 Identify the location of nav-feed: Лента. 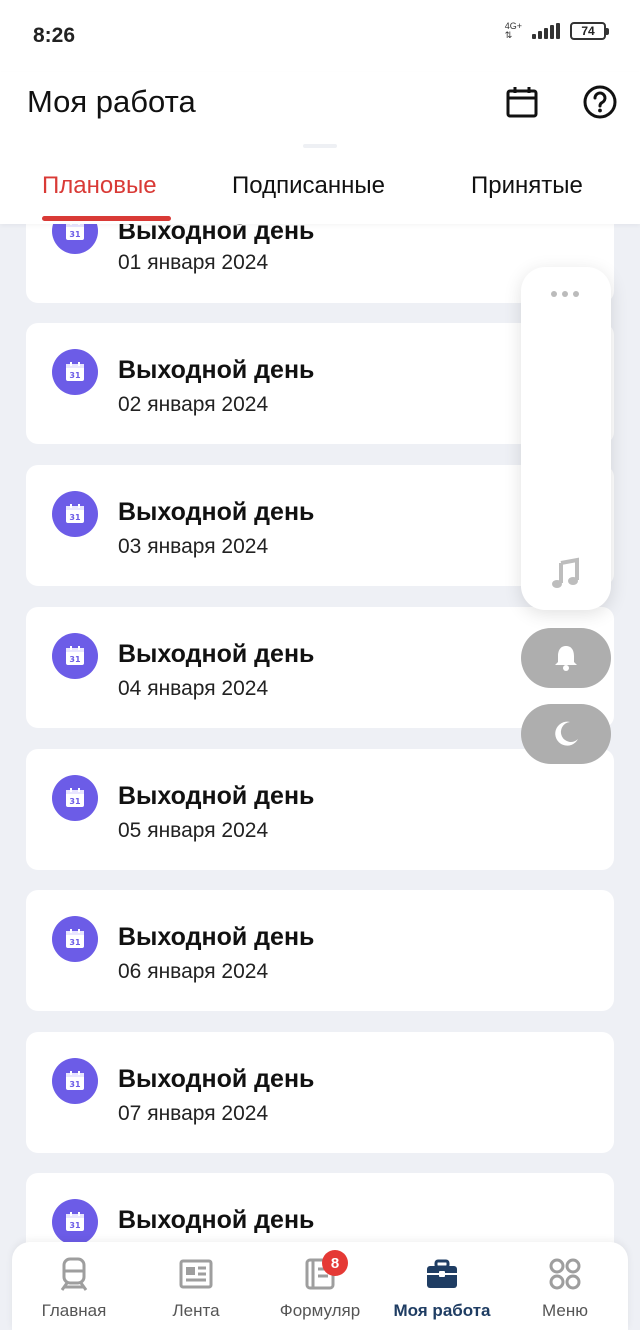
(196, 1286).